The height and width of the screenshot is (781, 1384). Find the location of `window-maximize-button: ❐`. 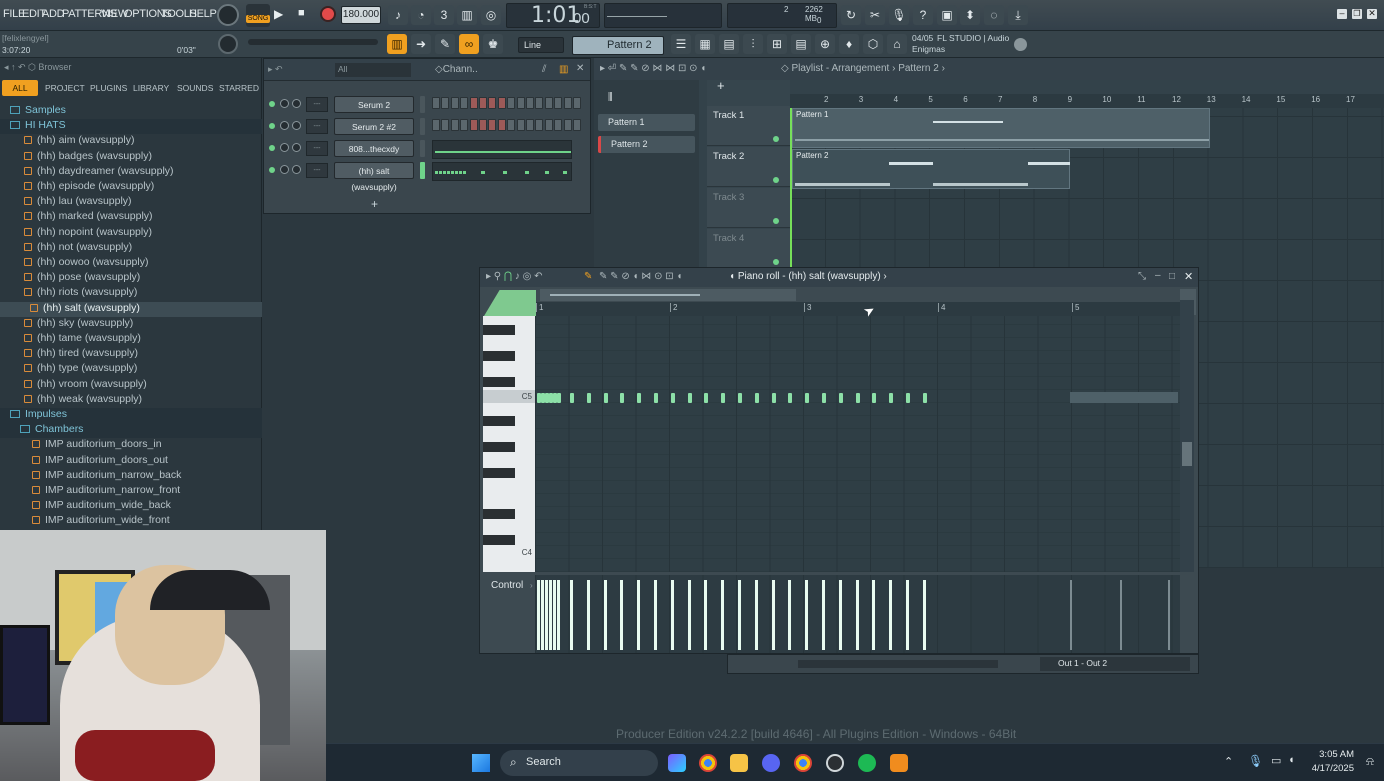

window-maximize-button: ❐ is located at coordinates (1357, 14).